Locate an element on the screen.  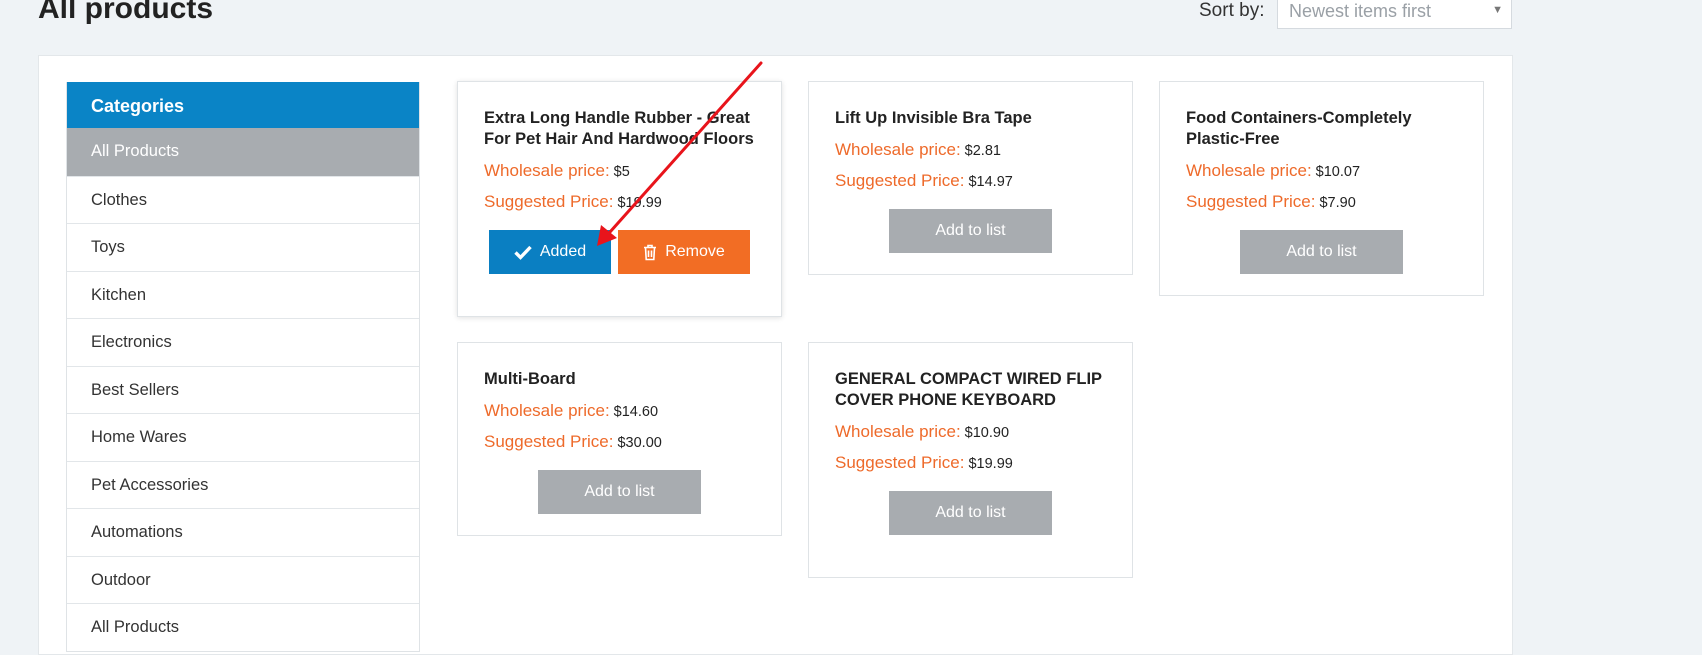
wholesale-value: $10.90 is located at coordinates (987, 433).